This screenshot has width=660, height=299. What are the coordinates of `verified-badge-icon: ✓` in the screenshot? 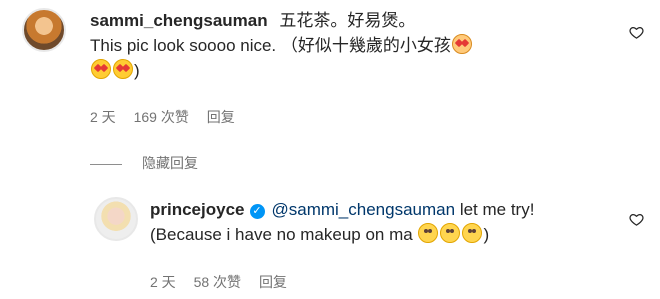 It's located at (257, 211).